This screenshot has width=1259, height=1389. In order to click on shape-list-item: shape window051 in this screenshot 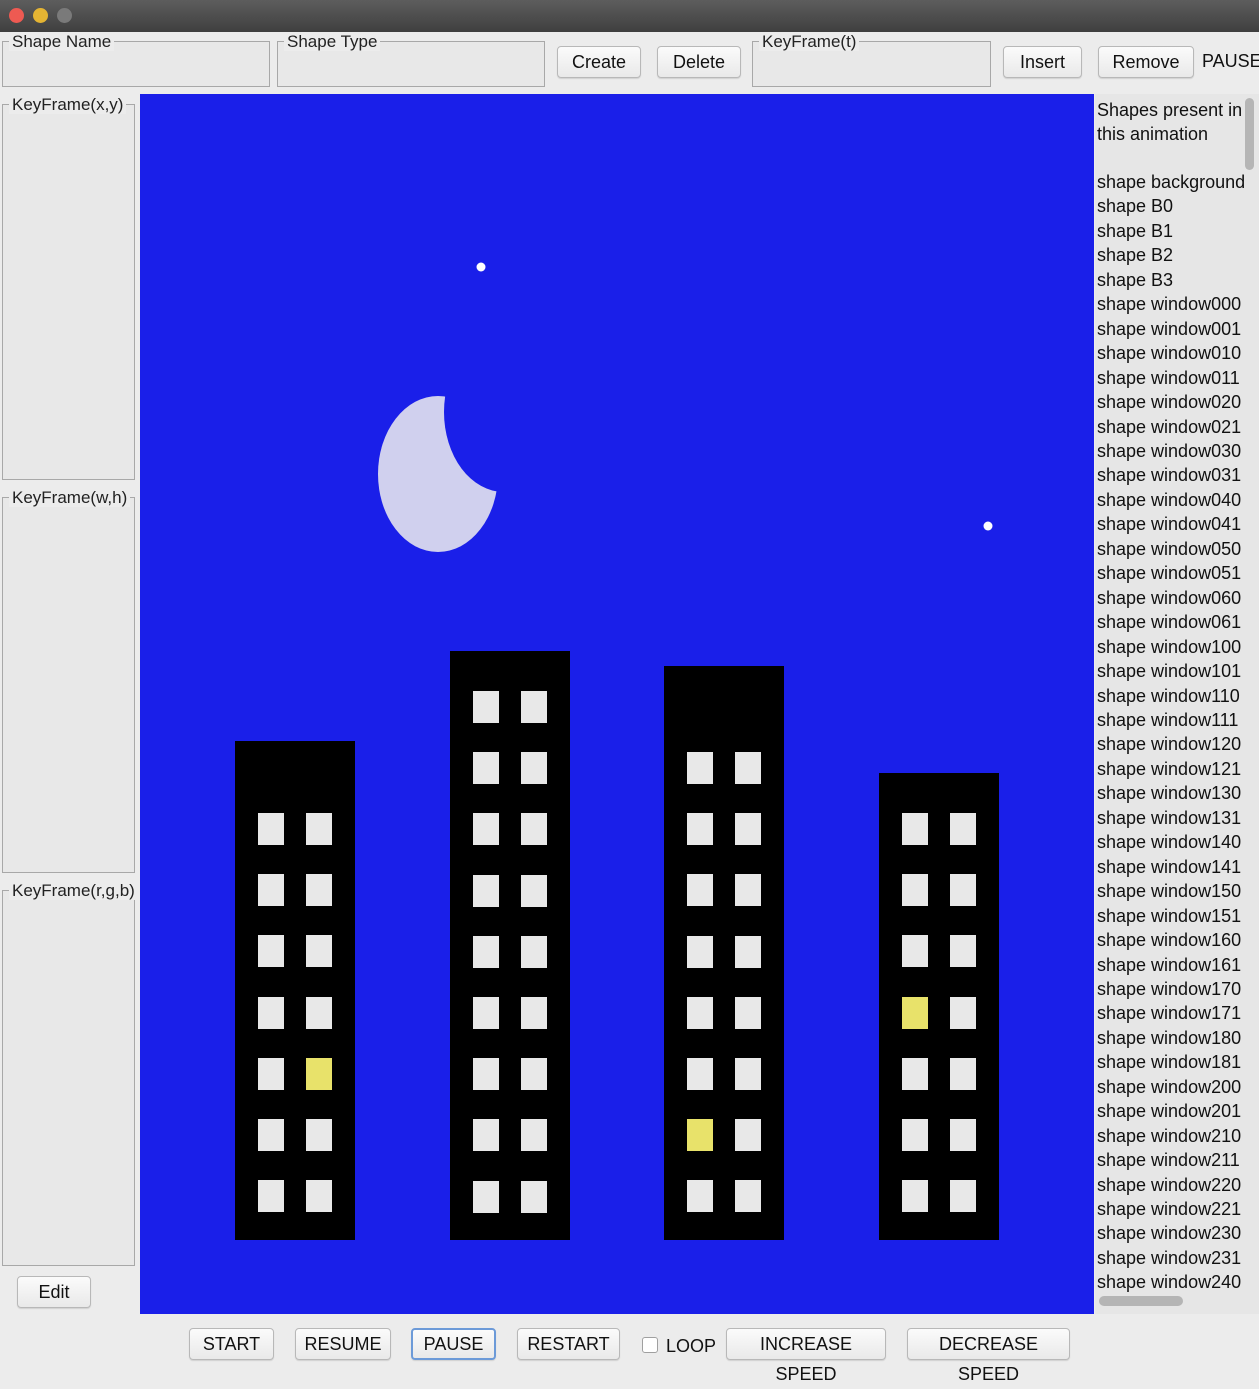, I will do `click(1171, 573)`.